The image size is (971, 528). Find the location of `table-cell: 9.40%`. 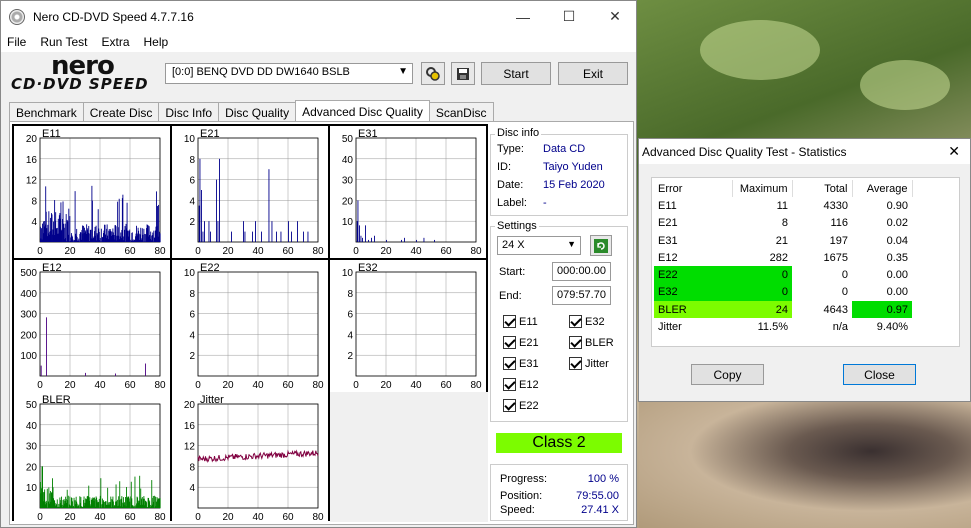

table-cell: 9.40% is located at coordinates (892, 327).